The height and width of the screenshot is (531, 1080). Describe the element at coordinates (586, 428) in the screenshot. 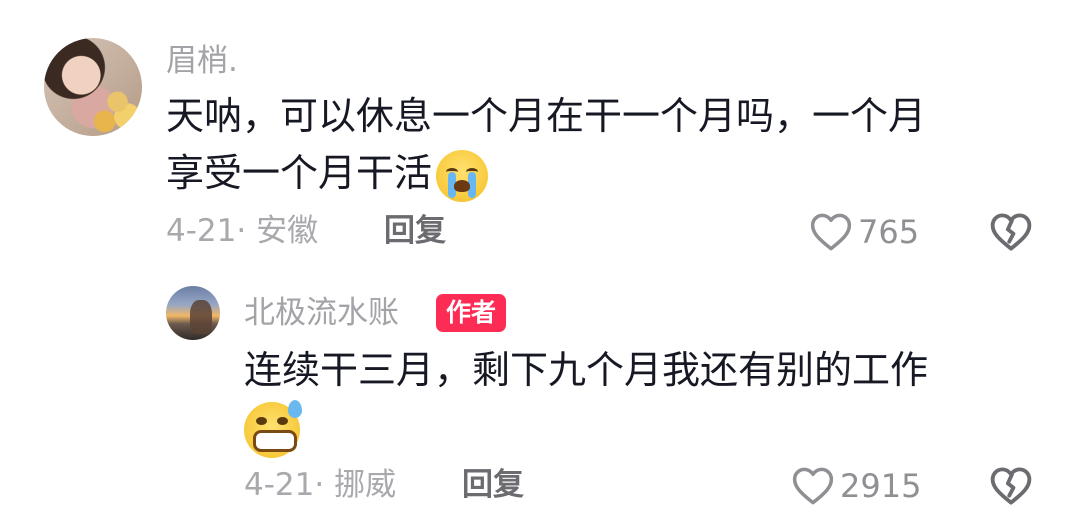

I see `comment-emoji-line` at that location.